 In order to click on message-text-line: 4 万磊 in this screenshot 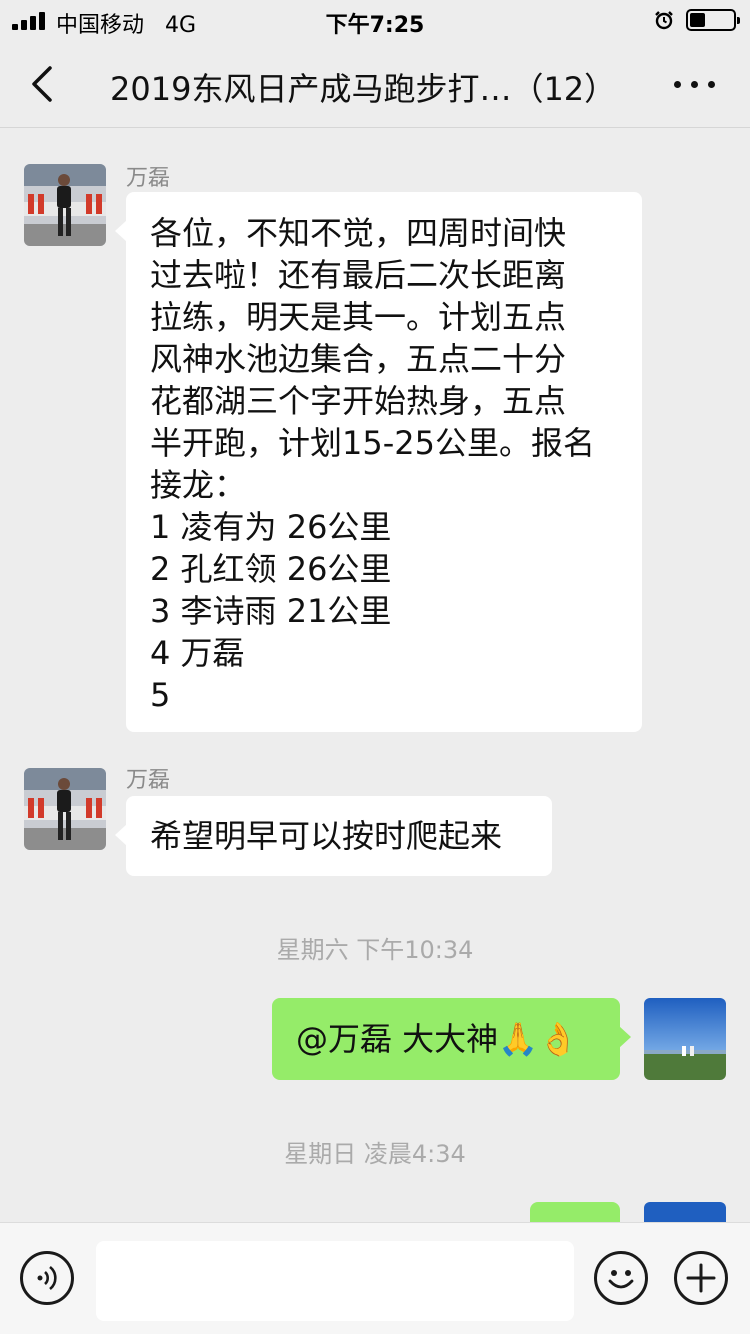, I will do `click(197, 653)`.